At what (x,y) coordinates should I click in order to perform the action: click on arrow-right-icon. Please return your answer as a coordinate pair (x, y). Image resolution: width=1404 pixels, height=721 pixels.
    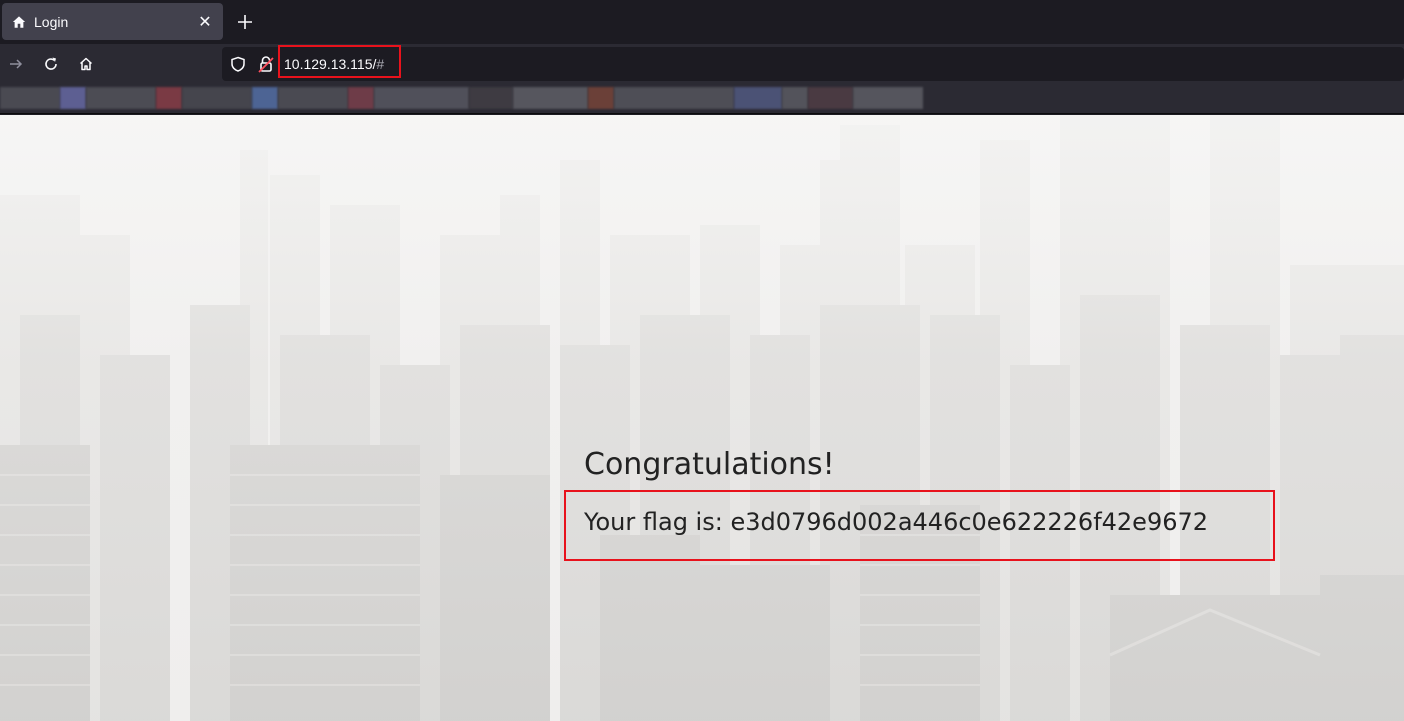
    Looking at the image, I should click on (16, 64).